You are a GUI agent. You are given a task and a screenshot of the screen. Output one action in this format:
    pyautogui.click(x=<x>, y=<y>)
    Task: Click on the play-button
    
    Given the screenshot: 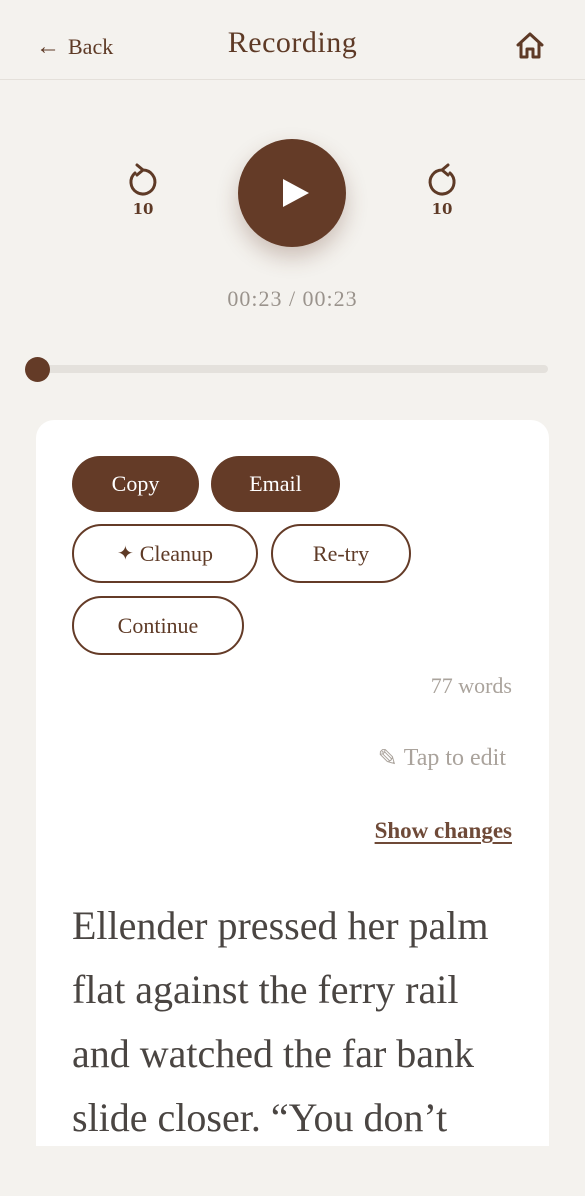 What is the action you would take?
    pyautogui.click(x=292, y=193)
    